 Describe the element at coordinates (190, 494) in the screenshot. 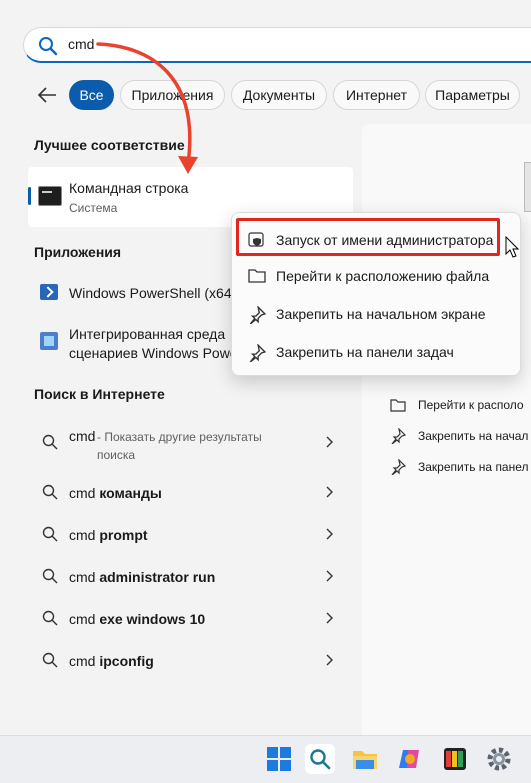

I see `web-item: cmd команды` at that location.